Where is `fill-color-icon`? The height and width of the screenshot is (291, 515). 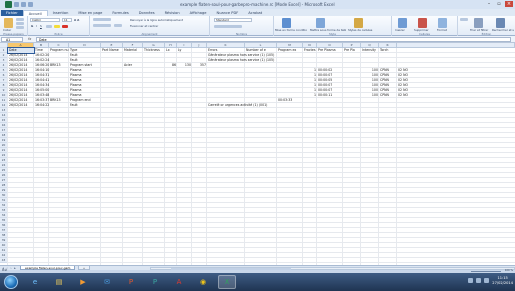
fill-color-icon is located at coordinates (57, 26).